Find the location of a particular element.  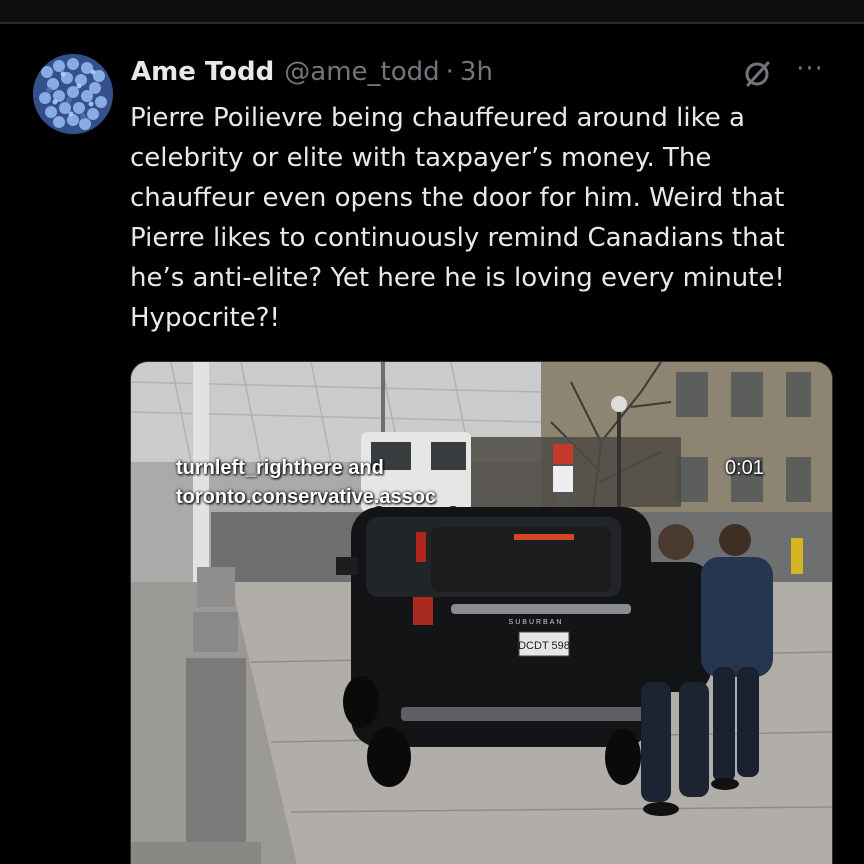

more-options-icon: ··· is located at coordinates (810, 70).